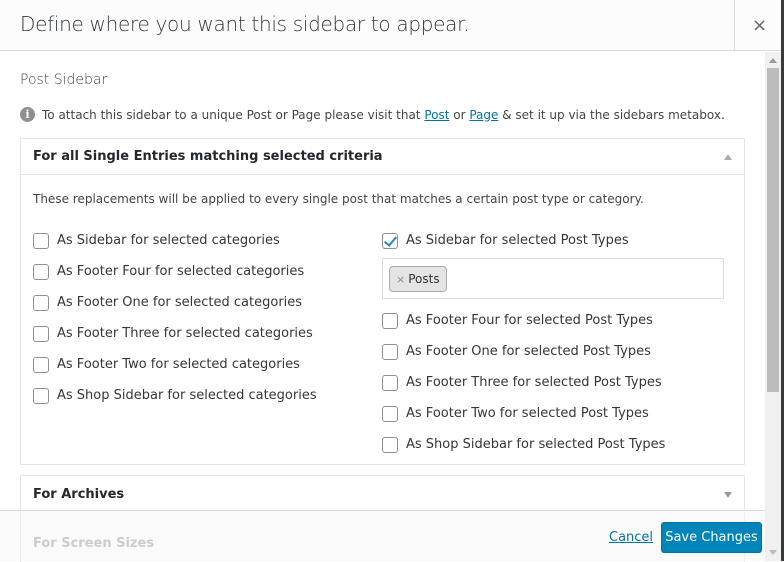 This screenshot has height=562, width=784. I want to click on collapse-arrow-icon, so click(728, 157).